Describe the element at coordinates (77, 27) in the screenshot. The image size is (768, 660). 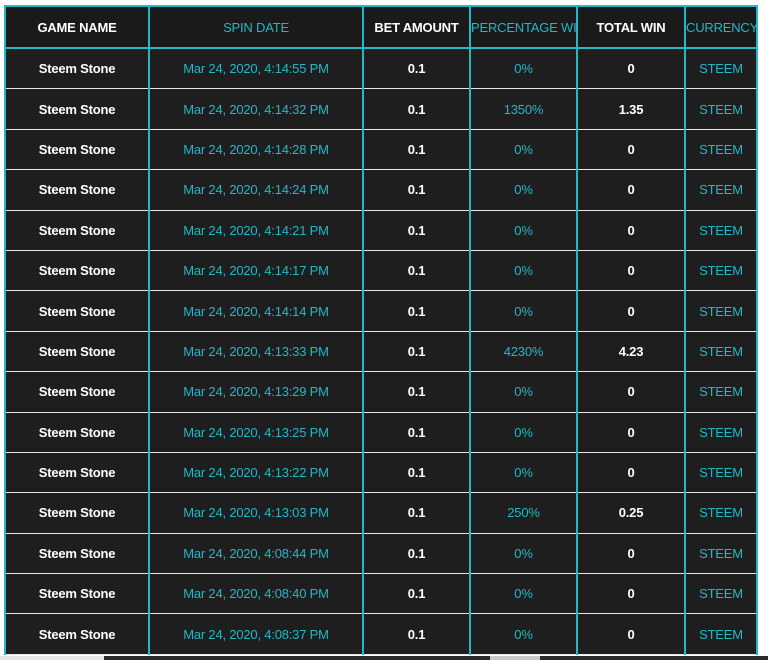
I see `column-header-game-name: GAME NAME` at that location.